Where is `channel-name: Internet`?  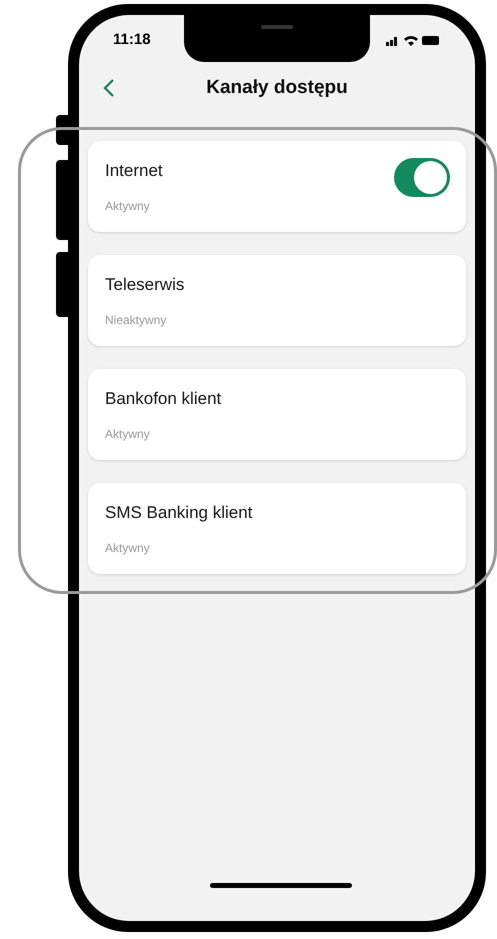
channel-name: Internet is located at coordinates (134, 171).